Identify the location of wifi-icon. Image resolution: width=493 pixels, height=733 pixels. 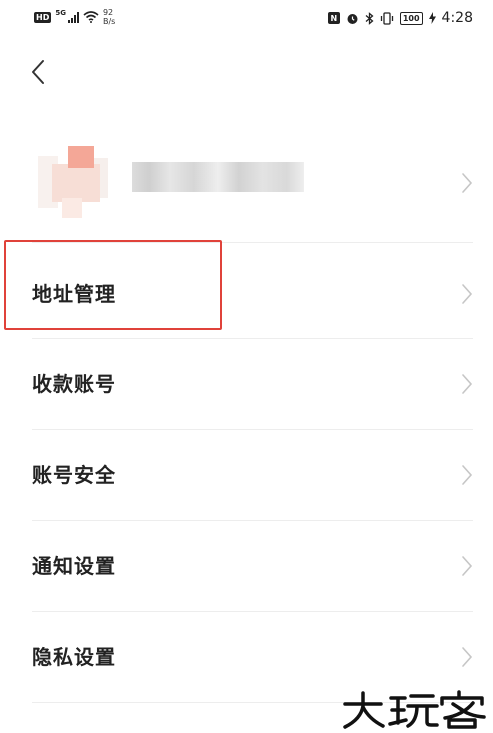
(91, 17).